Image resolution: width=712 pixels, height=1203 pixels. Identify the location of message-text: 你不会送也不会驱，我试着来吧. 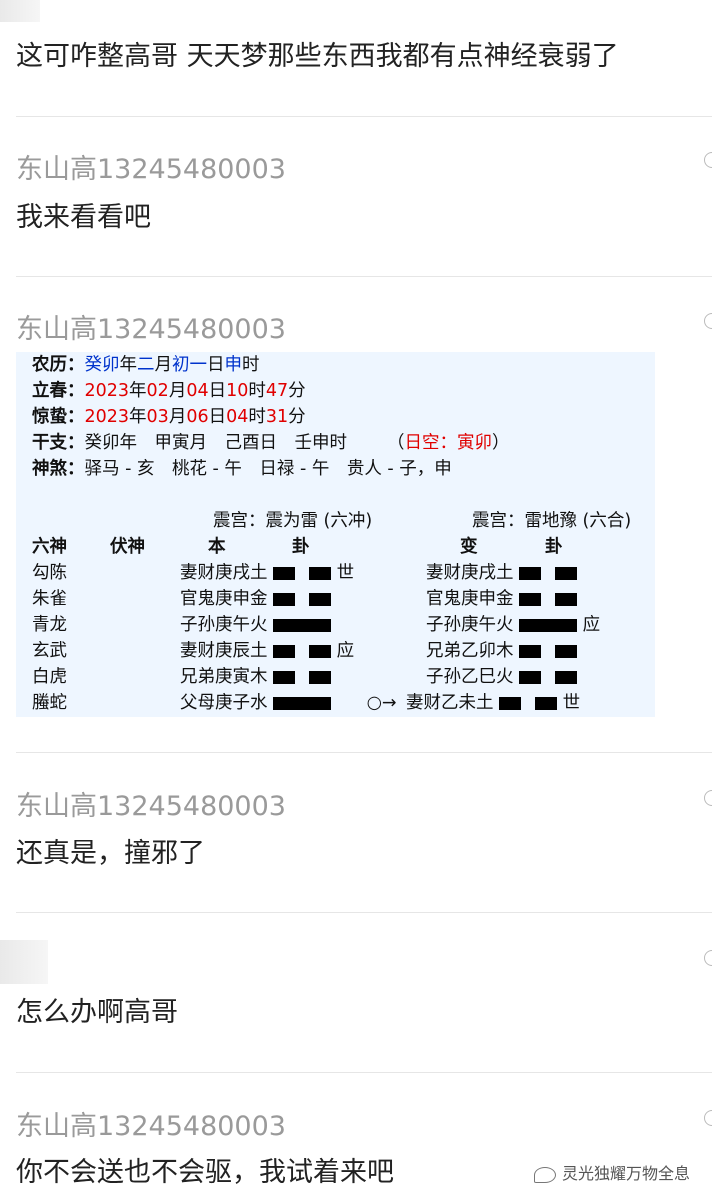
(205, 1172).